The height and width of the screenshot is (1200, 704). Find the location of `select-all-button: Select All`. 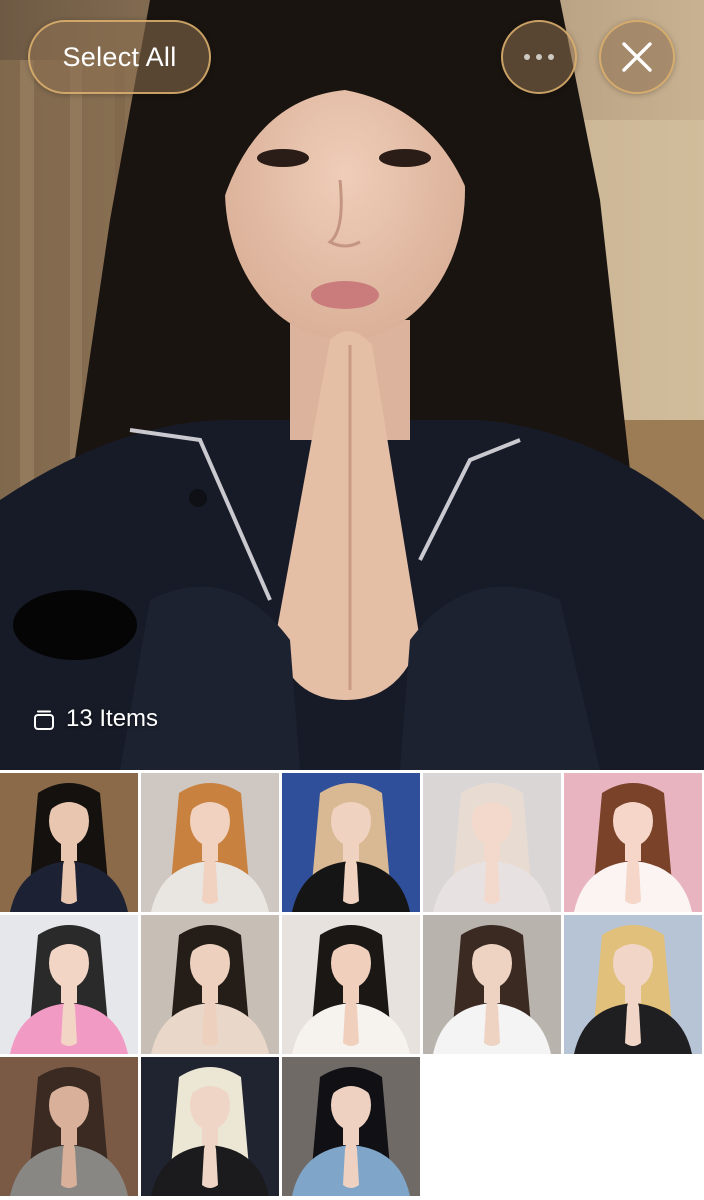

select-all-button: Select All is located at coordinates (119, 57).